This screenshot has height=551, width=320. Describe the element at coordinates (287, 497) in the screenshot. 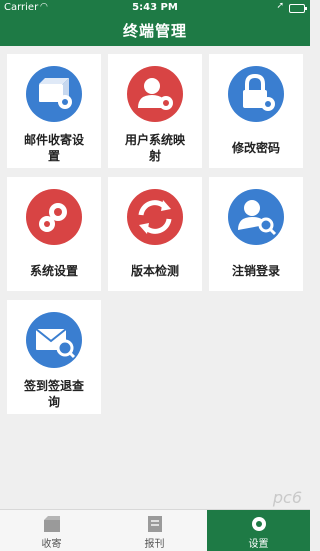

I see `watermark: pc6` at that location.